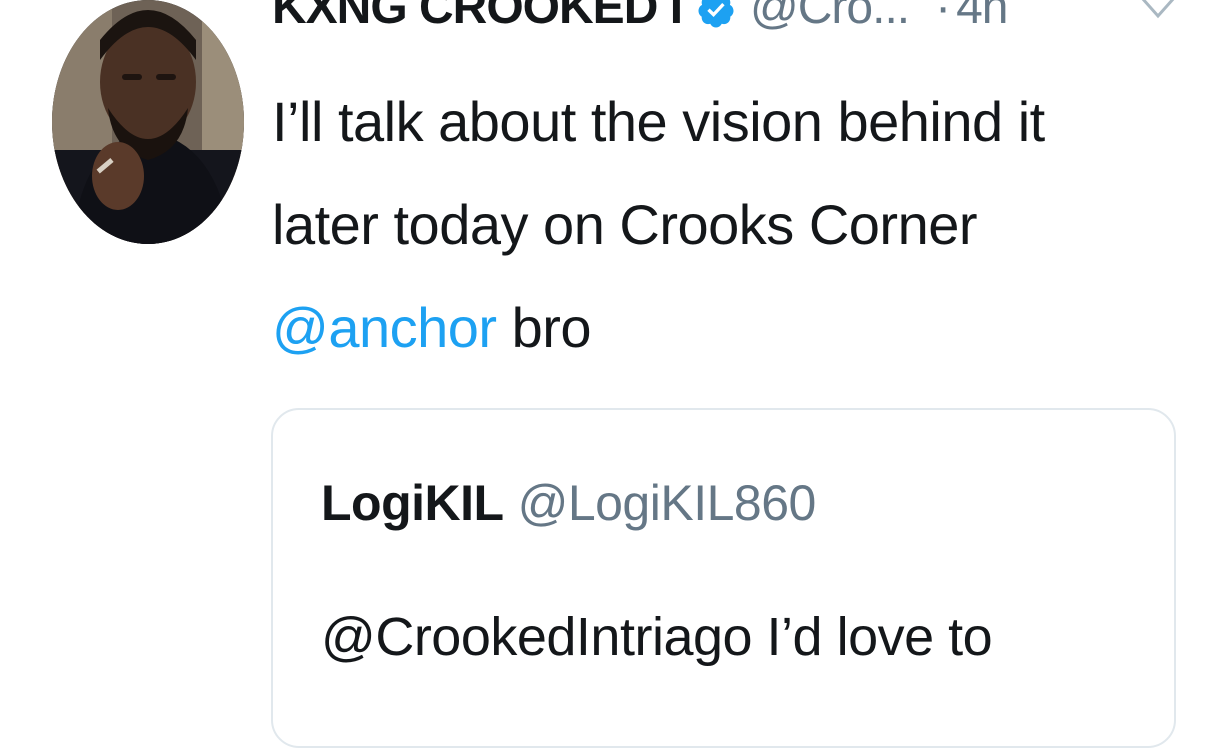 This screenshot has width=1230, height=748. I want to click on tweet-text-suffix: bro, so click(551, 327).